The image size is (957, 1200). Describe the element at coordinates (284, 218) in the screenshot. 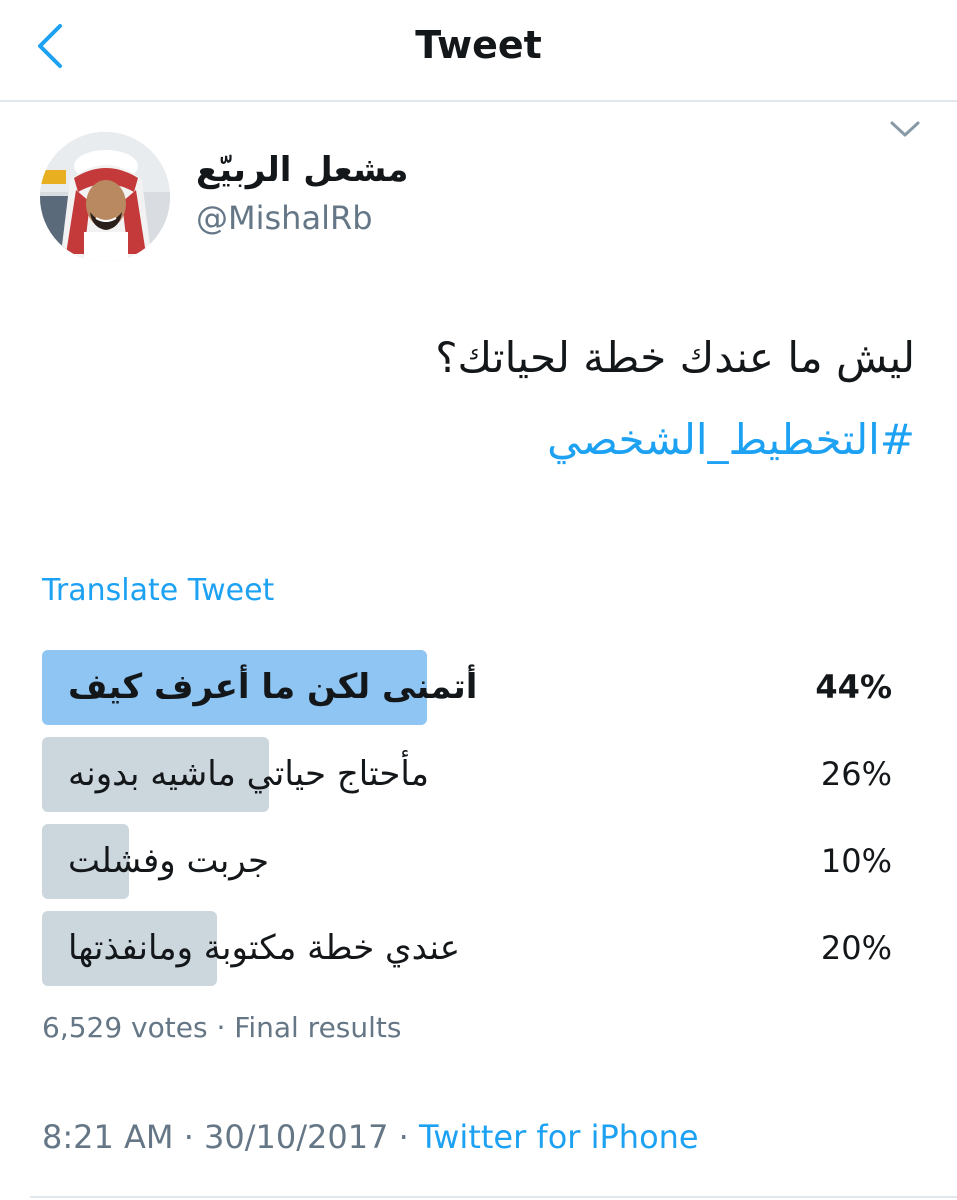

I see `author-handle: @MishalRb` at that location.